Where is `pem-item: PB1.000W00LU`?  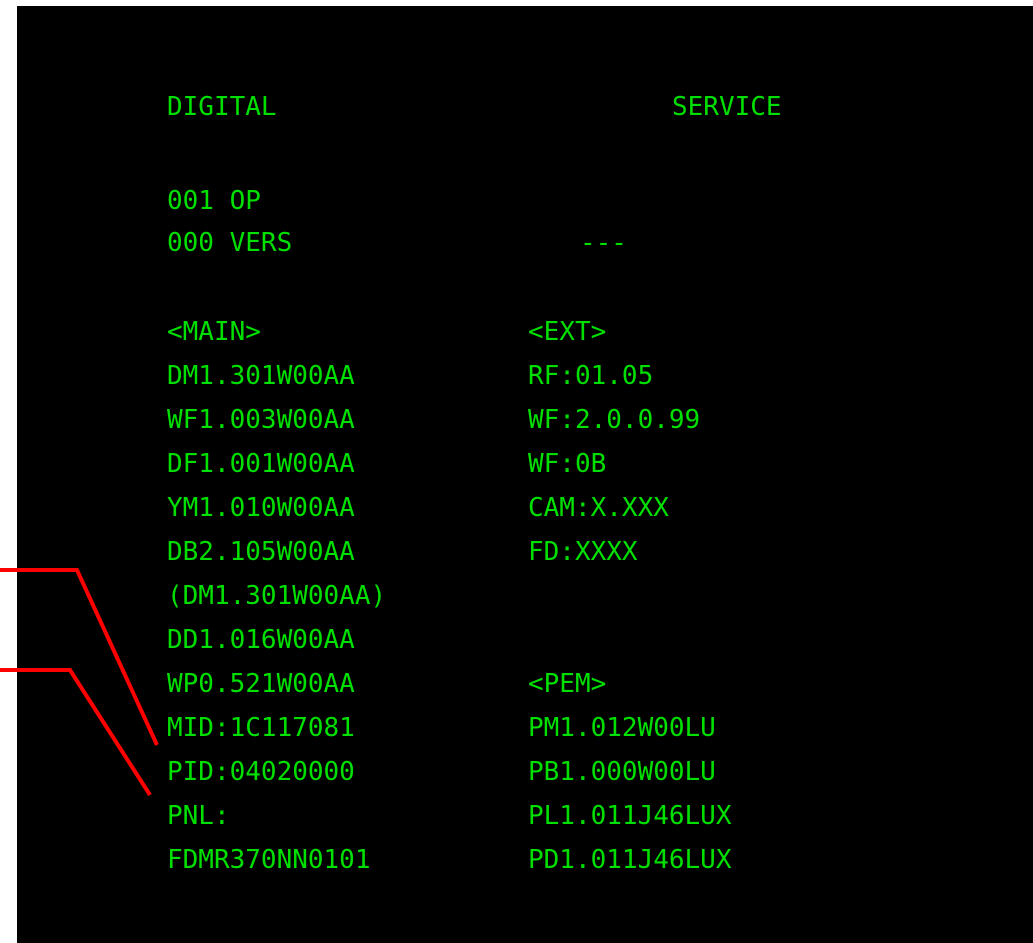 pem-item: PB1.000W00LU is located at coordinates (622, 772).